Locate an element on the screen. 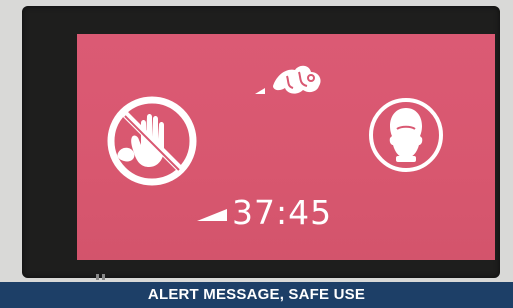 Image resolution: width=513 pixels, height=308 pixels. spray-icon is located at coordinates (288, 79).